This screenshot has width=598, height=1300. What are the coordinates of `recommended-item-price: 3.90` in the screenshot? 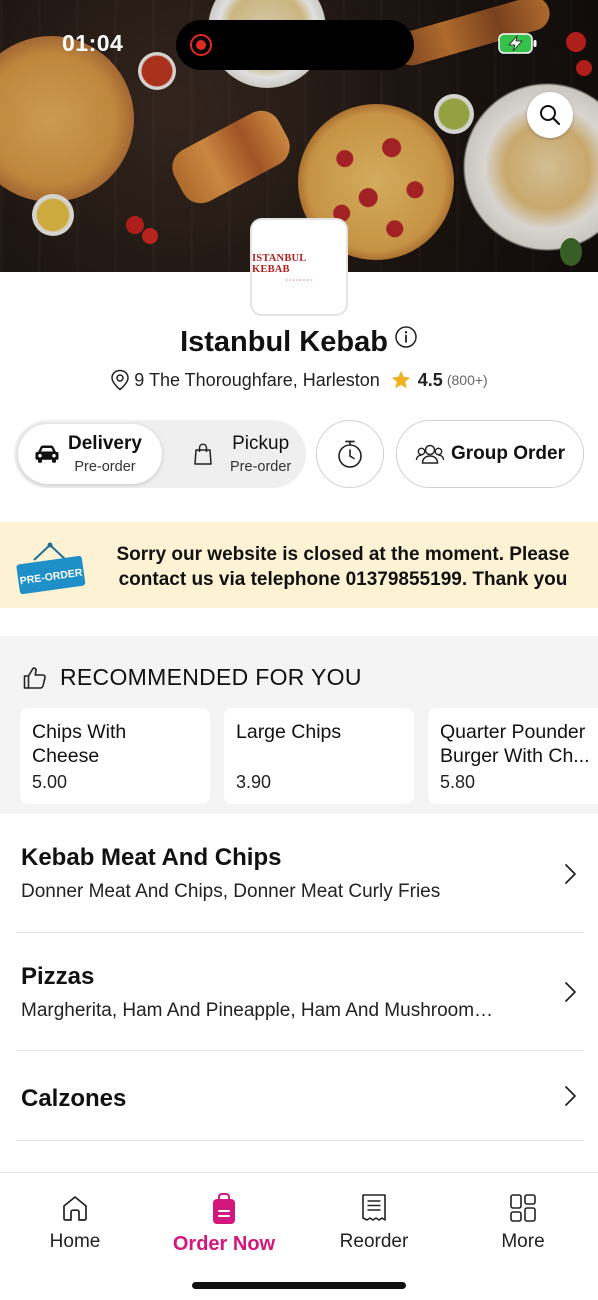 It's located at (254, 782).